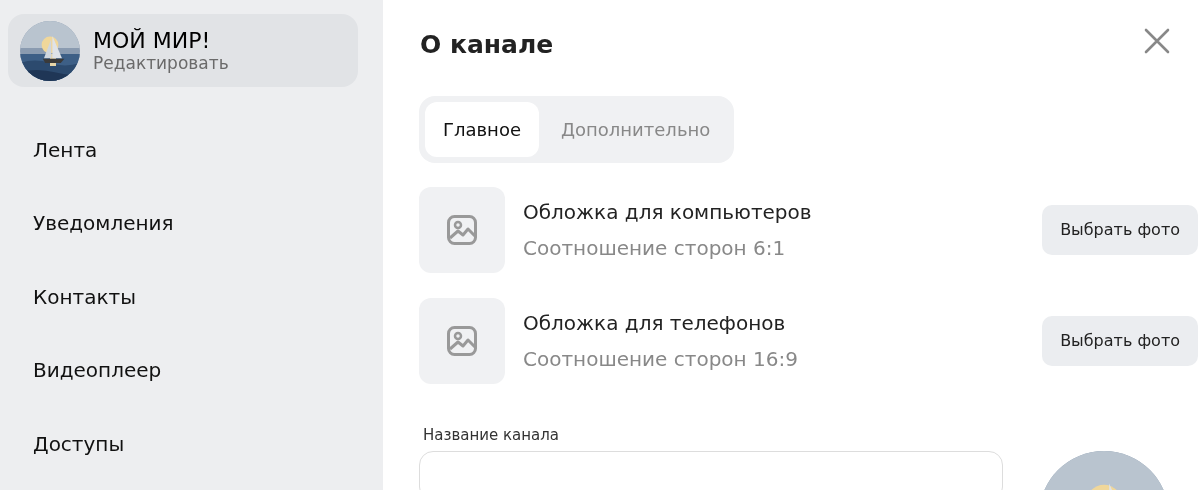 This screenshot has width=1200, height=490. Describe the element at coordinates (655, 248) in the screenshot. I see `cover-hint: Соотношение сторон 6:1` at that location.